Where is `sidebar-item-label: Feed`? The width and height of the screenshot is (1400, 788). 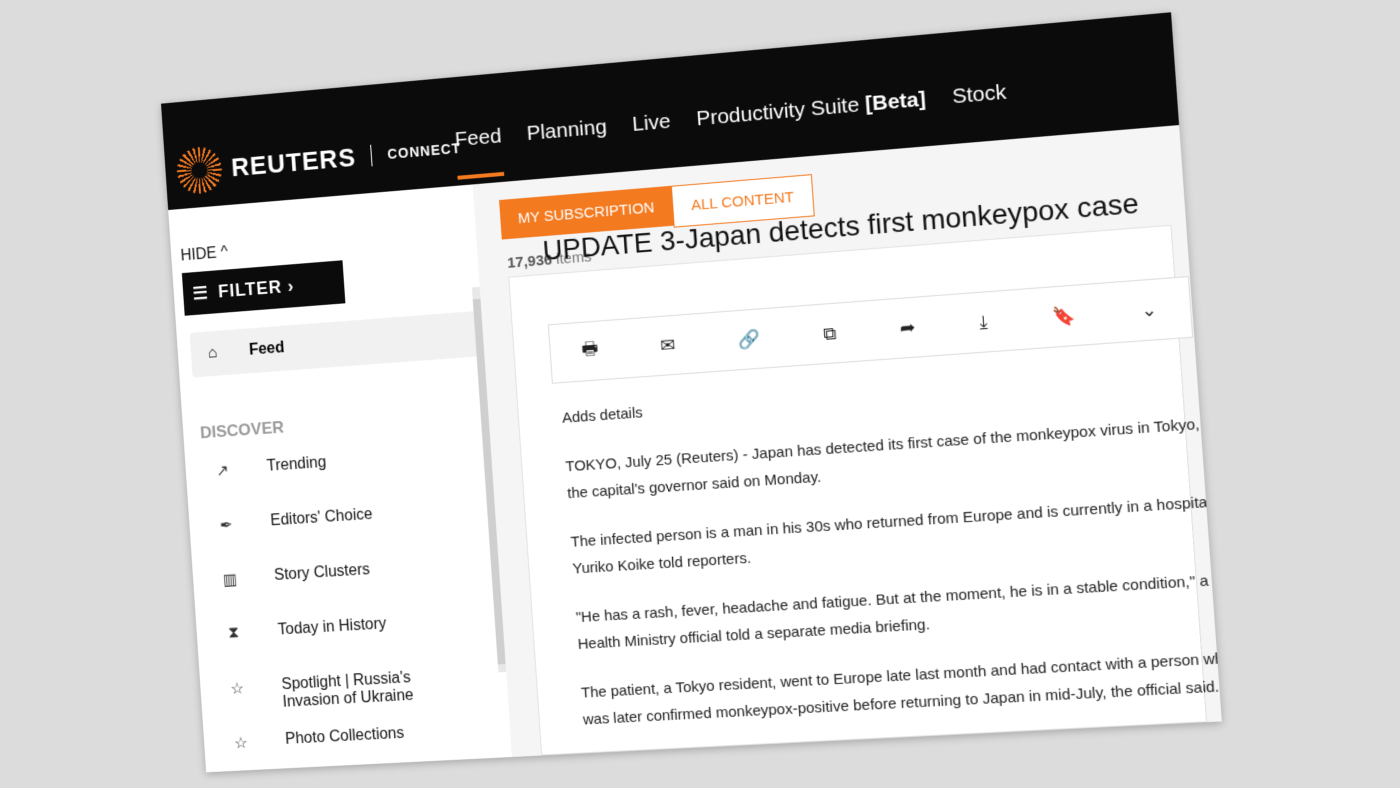
sidebar-item-label: Feed is located at coordinates (267, 349).